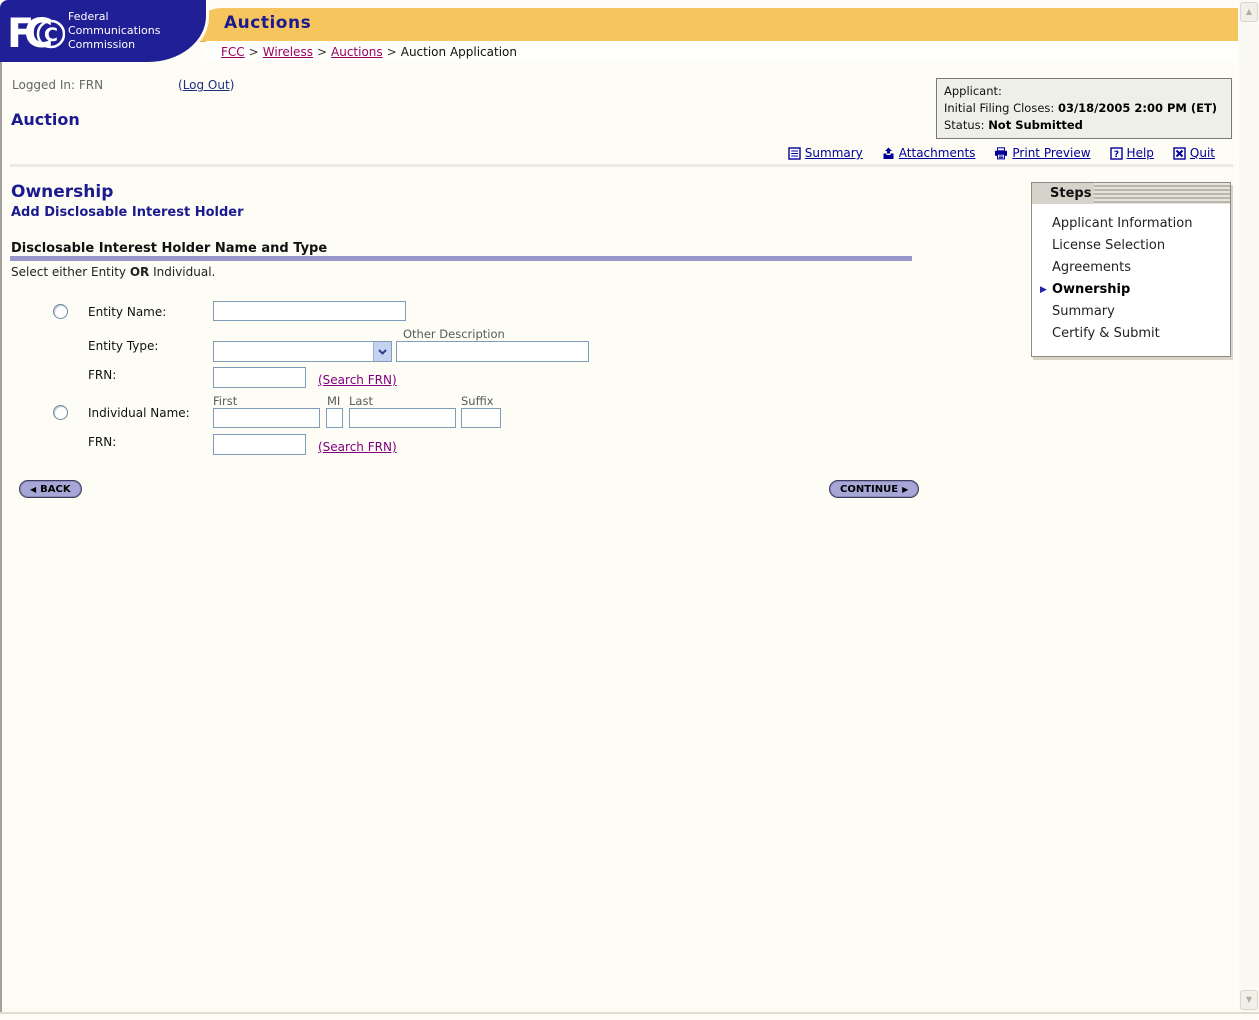 This screenshot has height=1020, width=1259. Describe the element at coordinates (825, 153) in the screenshot. I see `summary-link: Summary` at that location.